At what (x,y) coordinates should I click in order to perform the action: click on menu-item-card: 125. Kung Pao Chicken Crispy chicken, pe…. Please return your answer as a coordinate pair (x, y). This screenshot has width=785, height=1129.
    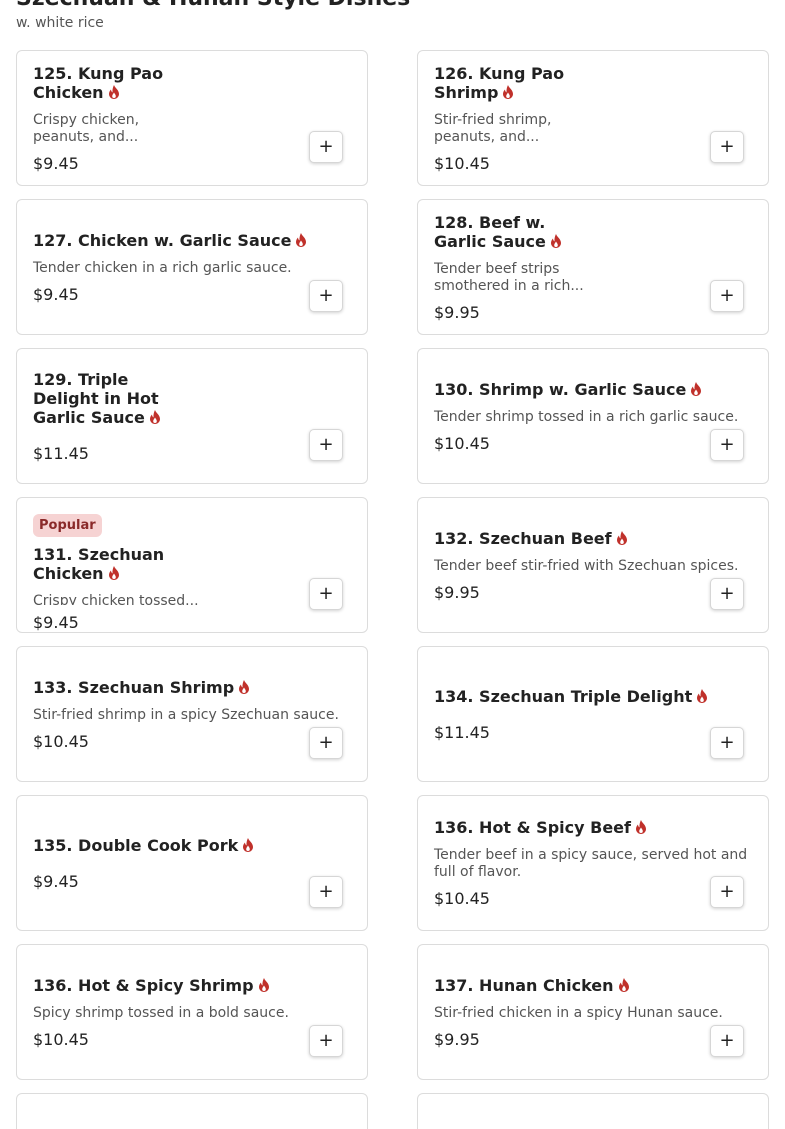
    Looking at the image, I should click on (192, 118).